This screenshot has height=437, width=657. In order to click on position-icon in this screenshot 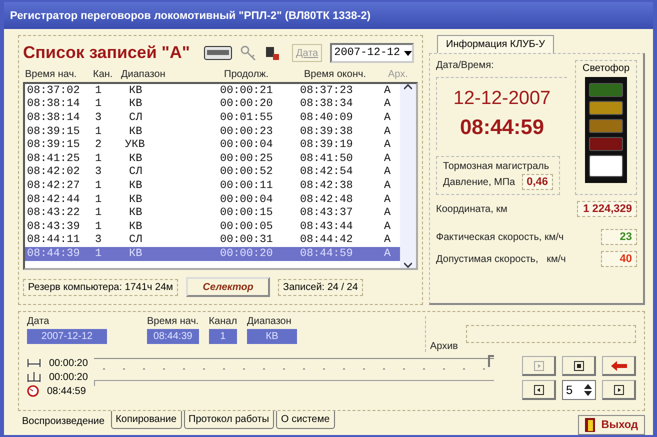, I will do `click(34, 377)`.